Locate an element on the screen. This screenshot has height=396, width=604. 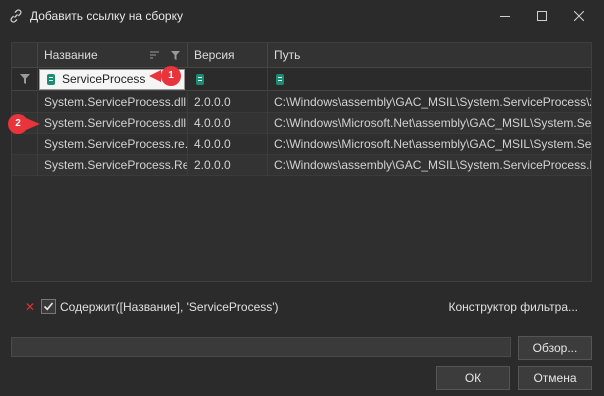
callout-1: 1 is located at coordinates (166, 76).